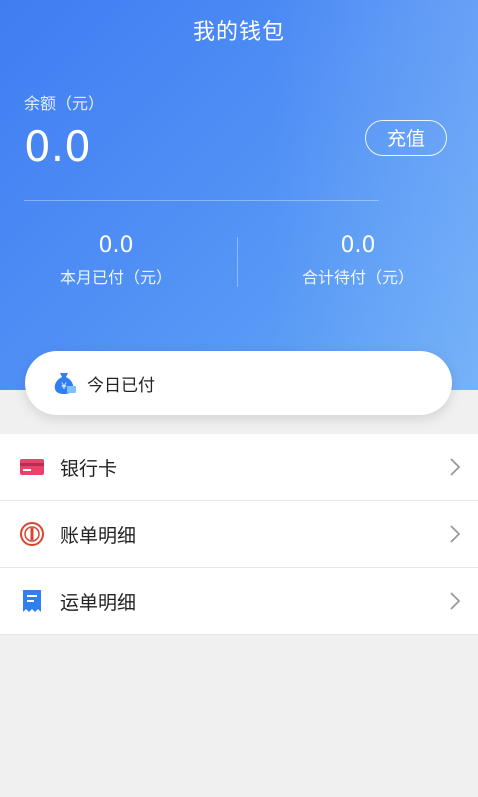 The height and width of the screenshot is (797, 478). I want to click on month-paid-stat: 0.0 本月已付（元）, so click(116, 260).